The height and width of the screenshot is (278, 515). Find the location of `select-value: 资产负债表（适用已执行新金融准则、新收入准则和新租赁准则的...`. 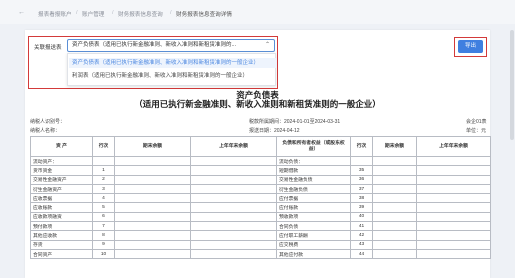

select-value: 资产负债表（适用已执行新金融准则、新收入准则和新租赁准则的... is located at coordinates (154, 45).